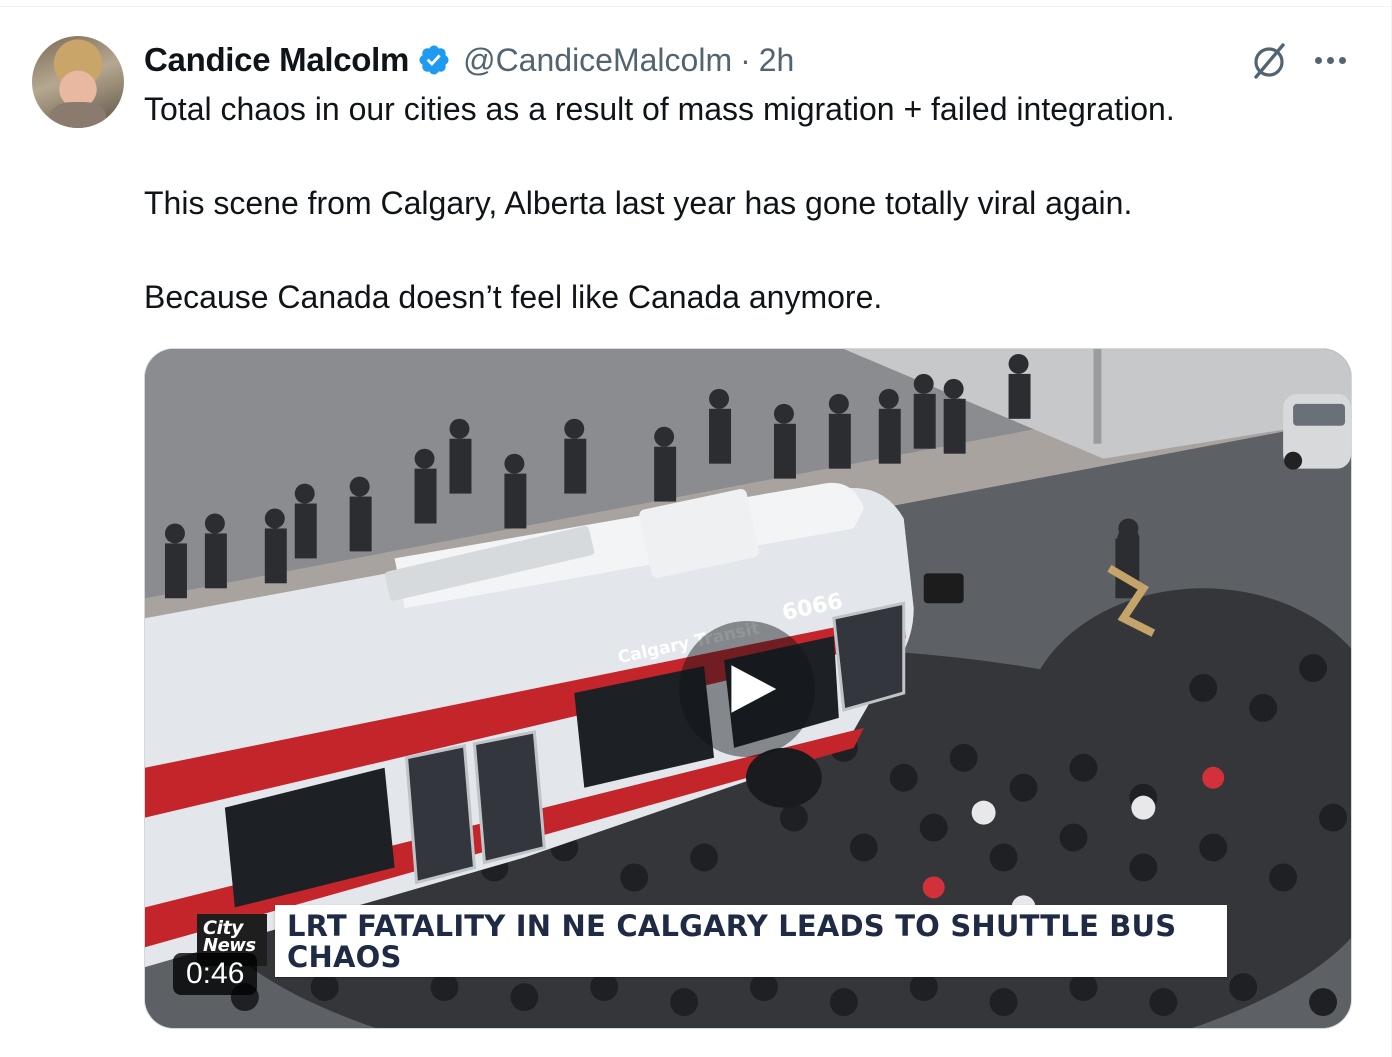 Image resolution: width=1392 pixels, height=1057 pixels. What do you see at coordinates (696, 6) in the screenshot?
I see `top-divider` at bounding box center [696, 6].